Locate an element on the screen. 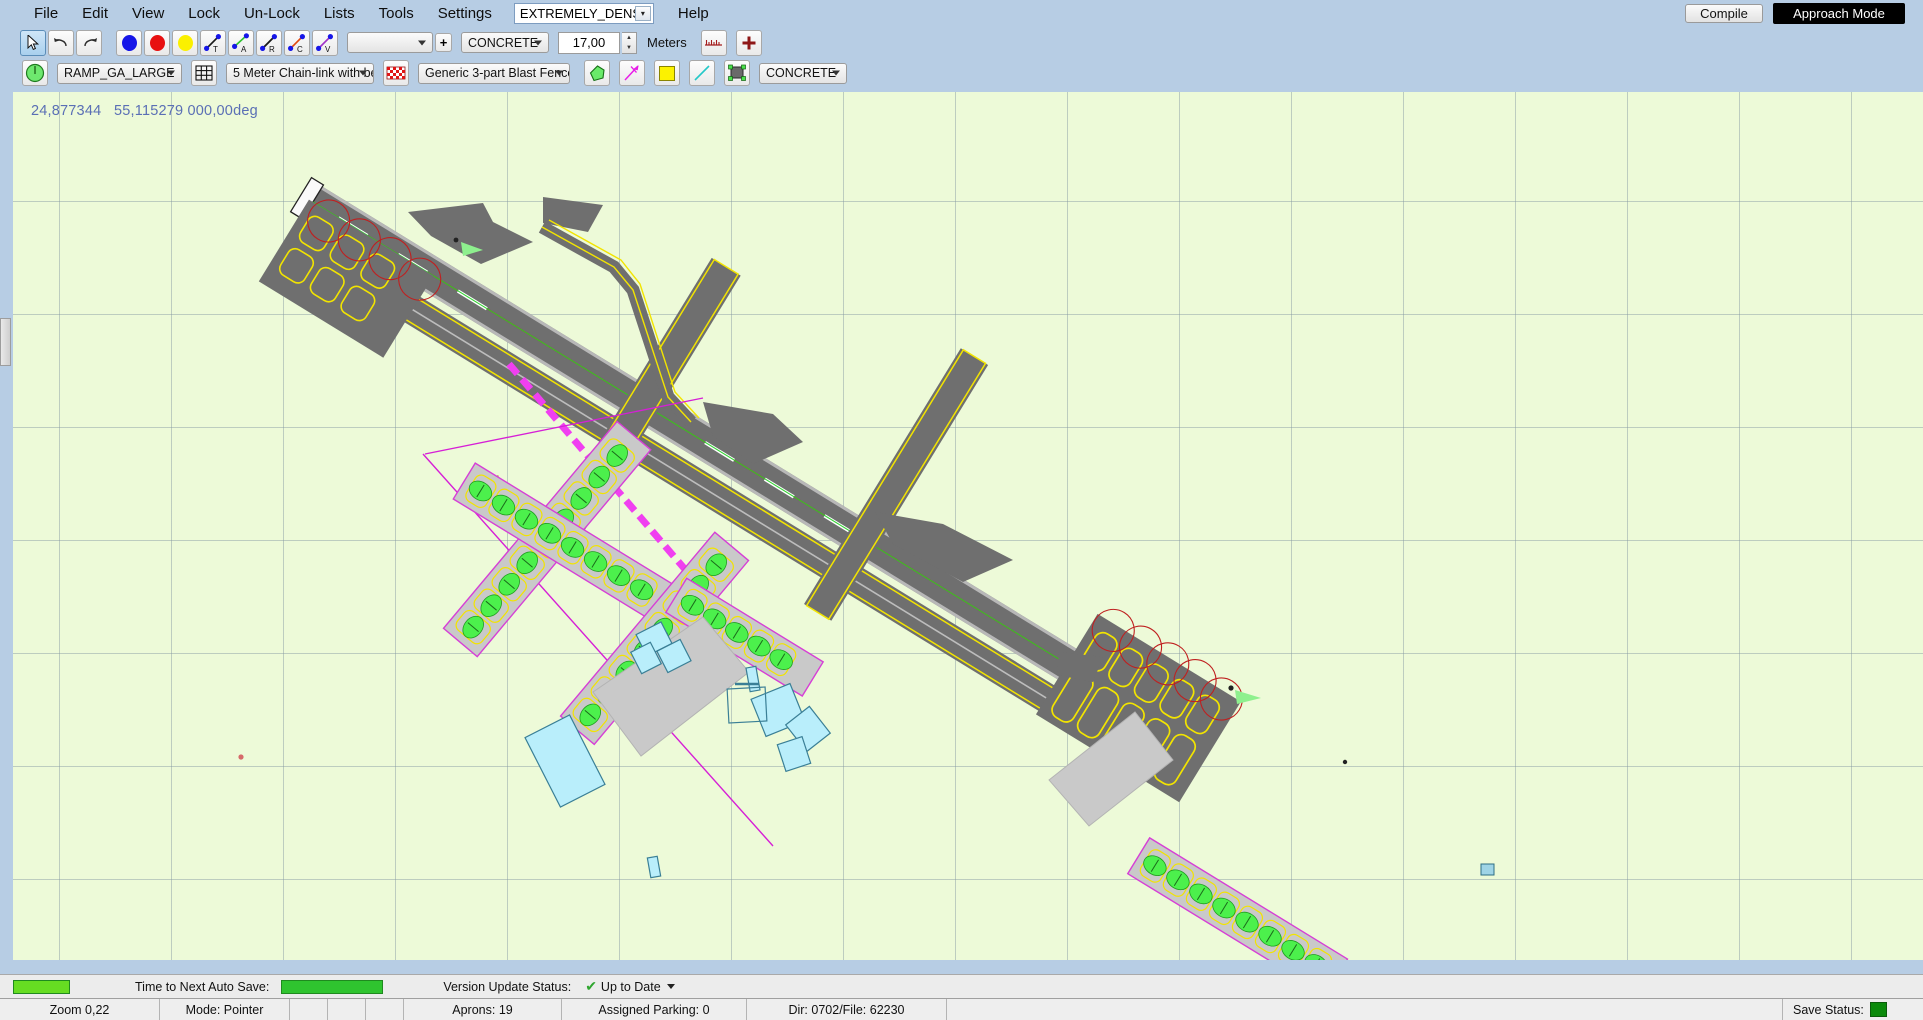 The height and width of the screenshot is (1020, 1923). yellow-node-tool-button is located at coordinates (185, 42).